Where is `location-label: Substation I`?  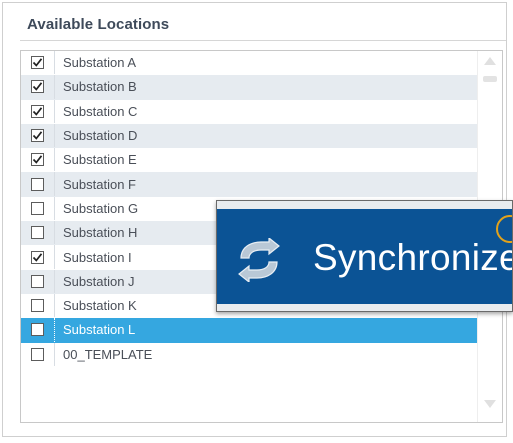 location-label: Substation I is located at coordinates (97, 257).